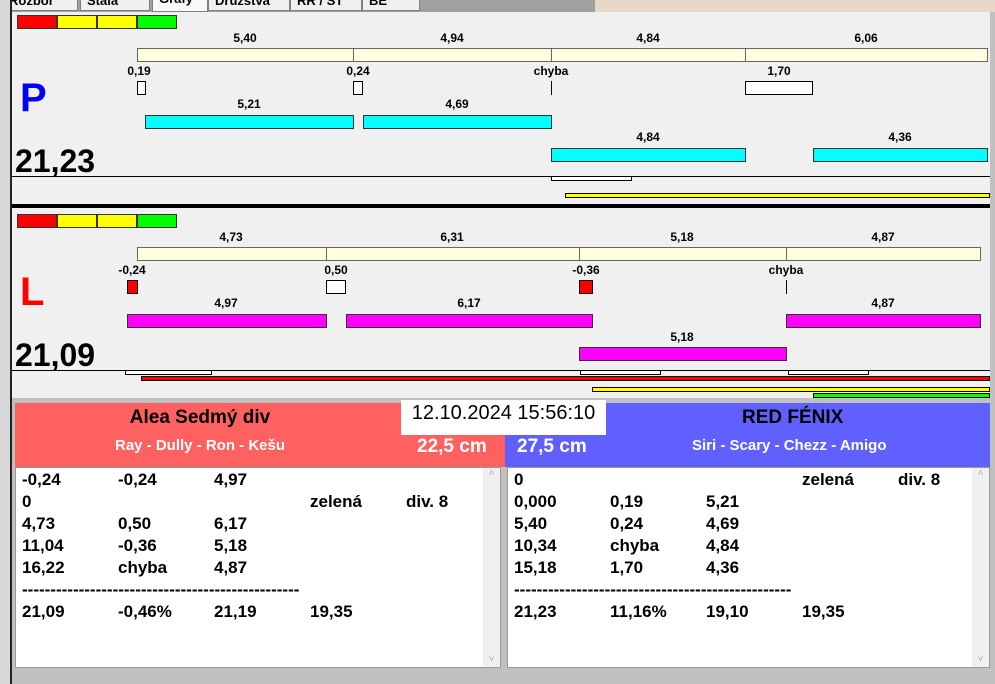  Describe the element at coordinates (531, 523) in the screenshot. I see `log-cell: 5,40` at that location.